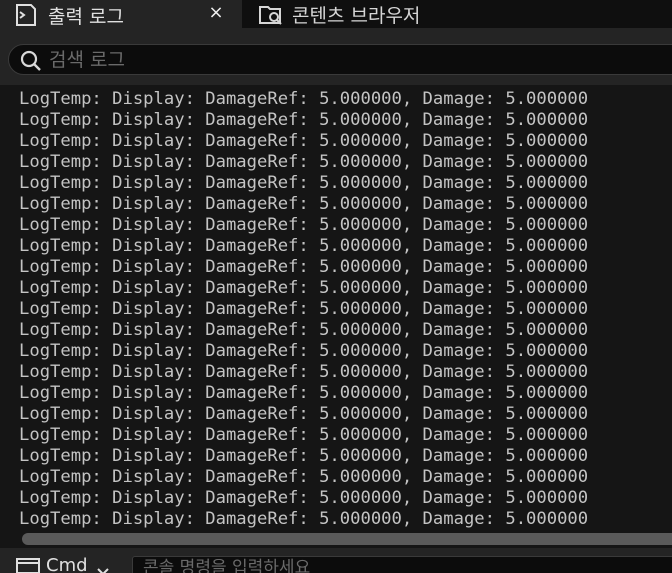 This screenshot has height=573, width=672. I want to click on command-bar: Cmd, so click(336, 560).